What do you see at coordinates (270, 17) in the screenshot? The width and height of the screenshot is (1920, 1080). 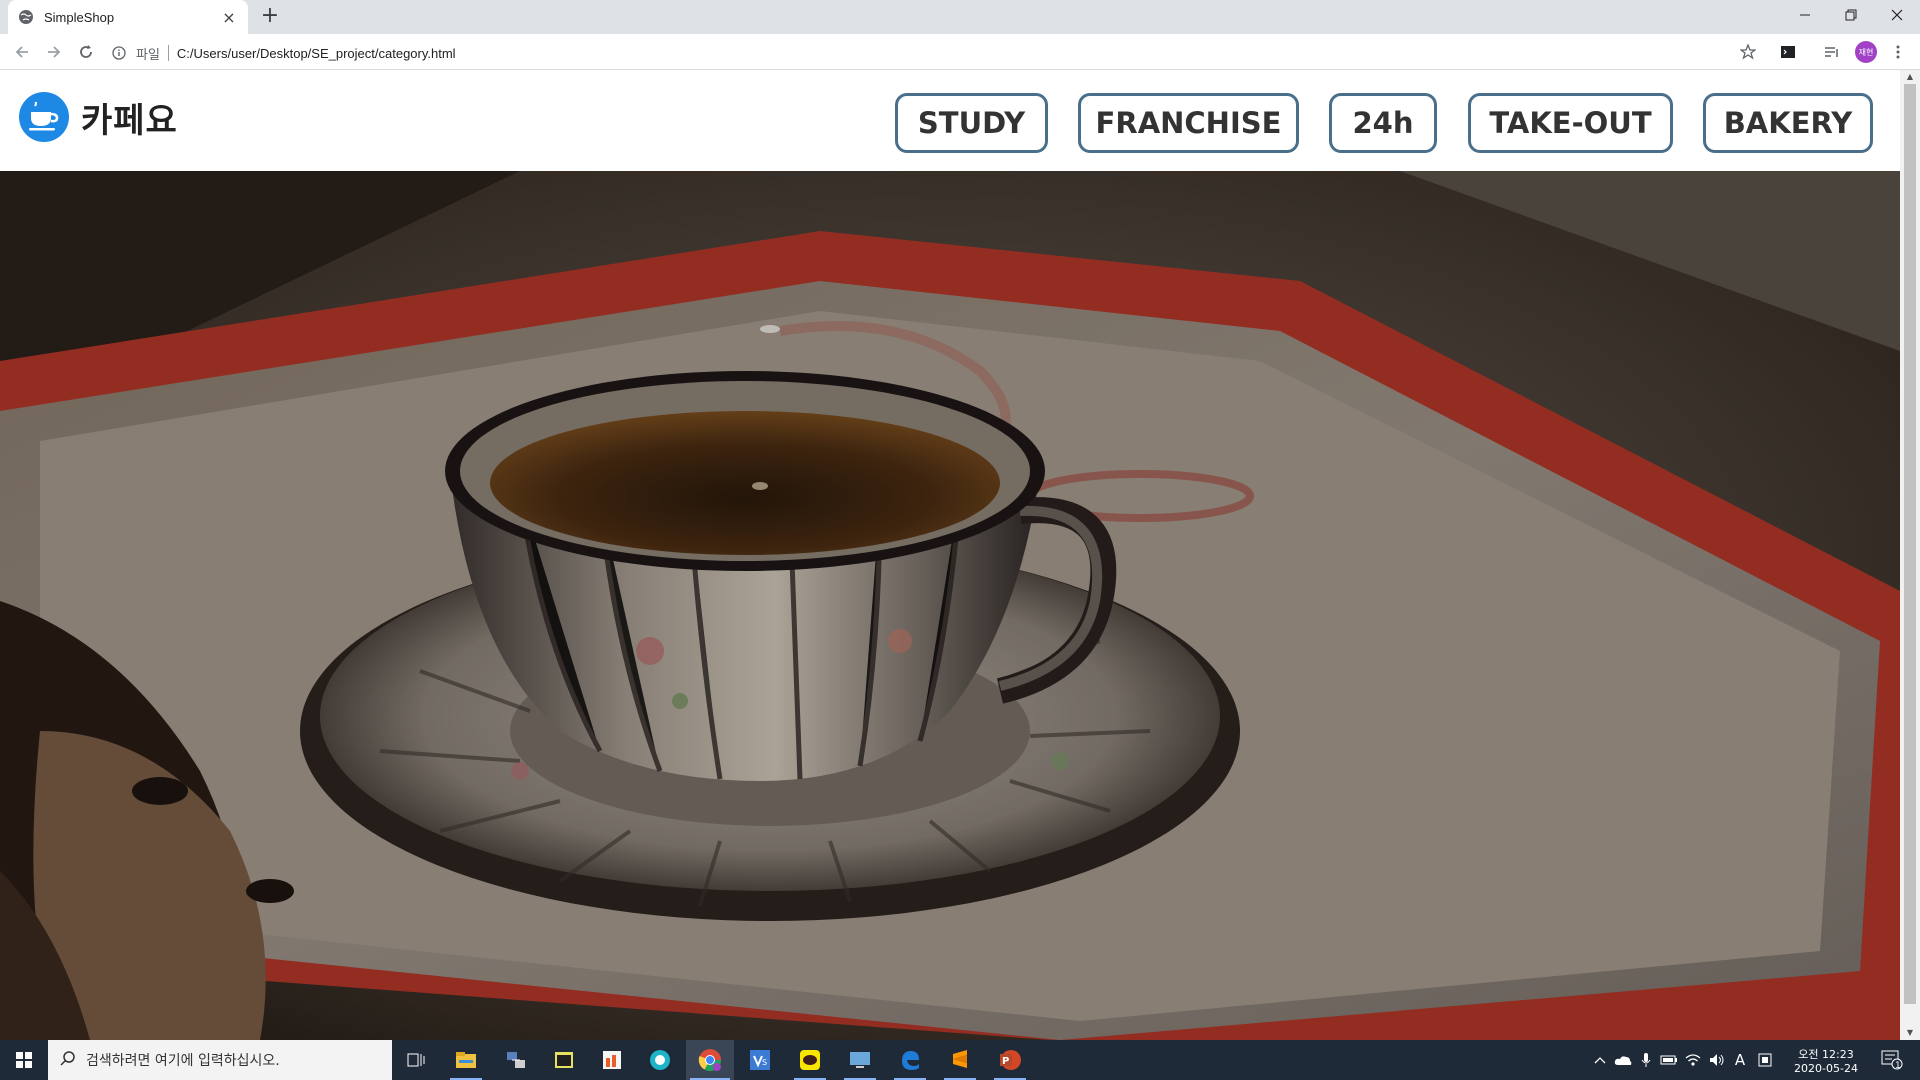 I see `new-tab-button: +` at bounding box center [270, 17].